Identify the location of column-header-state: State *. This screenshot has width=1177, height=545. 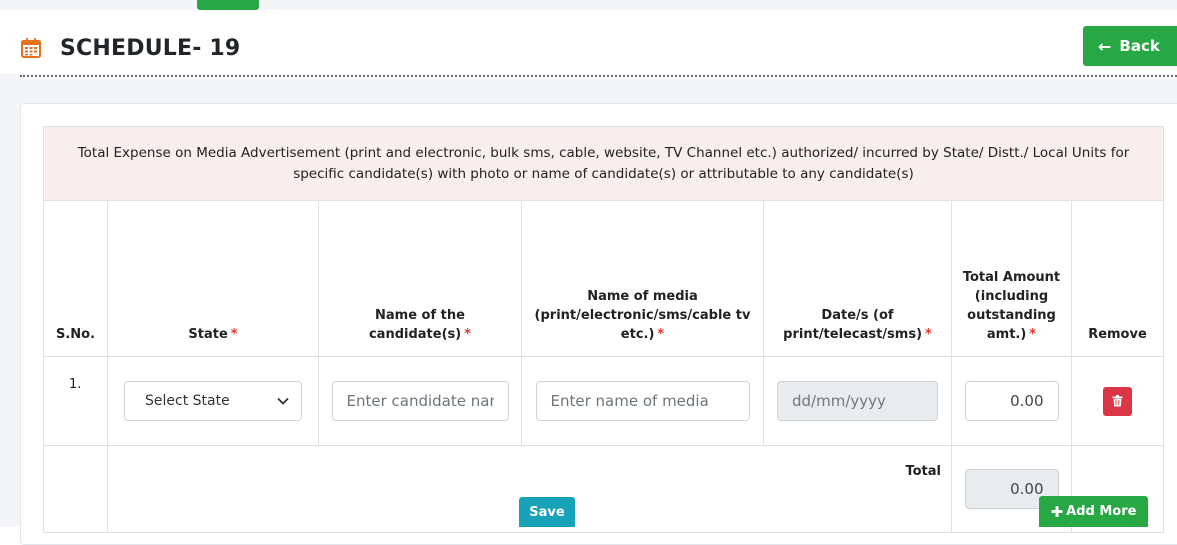
(213, 278).